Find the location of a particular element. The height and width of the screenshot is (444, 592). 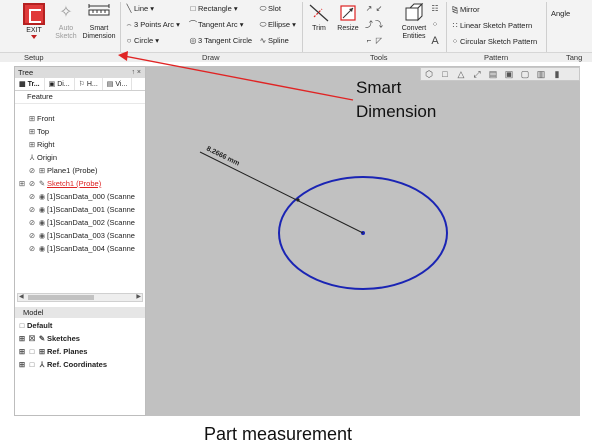

scrollbar-thumb is located at coordinates (61, 297).